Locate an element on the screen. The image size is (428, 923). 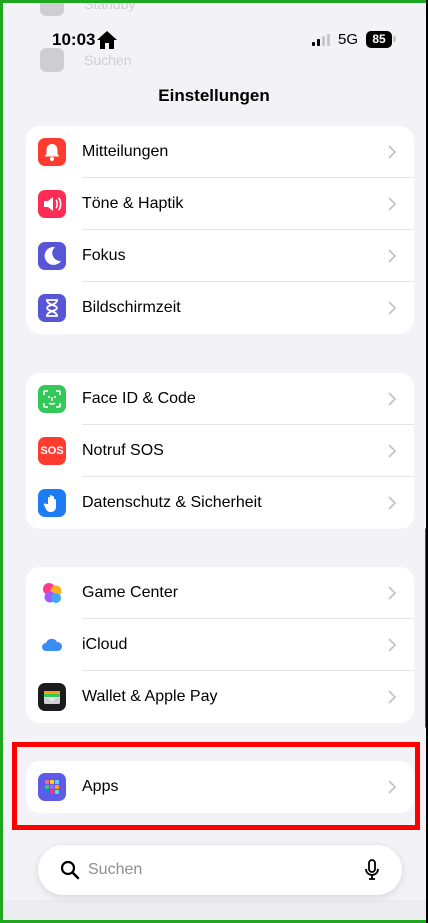
row-label: Notruf SOS is located at coordinates (123, 450).